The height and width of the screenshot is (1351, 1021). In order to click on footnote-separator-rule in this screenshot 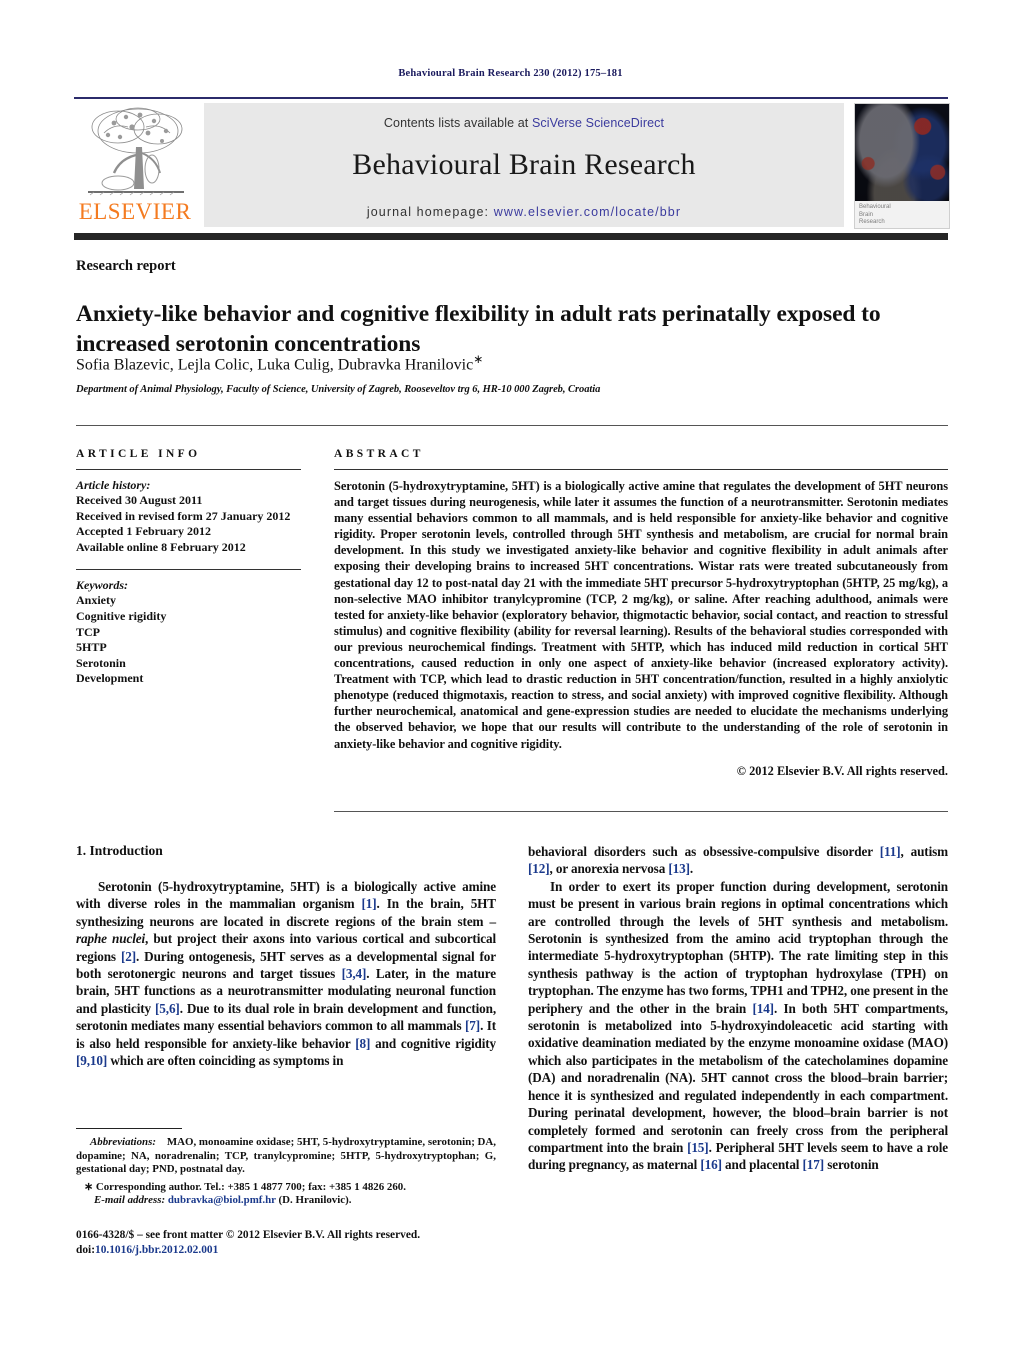, I will do `click(129, 1129)`.